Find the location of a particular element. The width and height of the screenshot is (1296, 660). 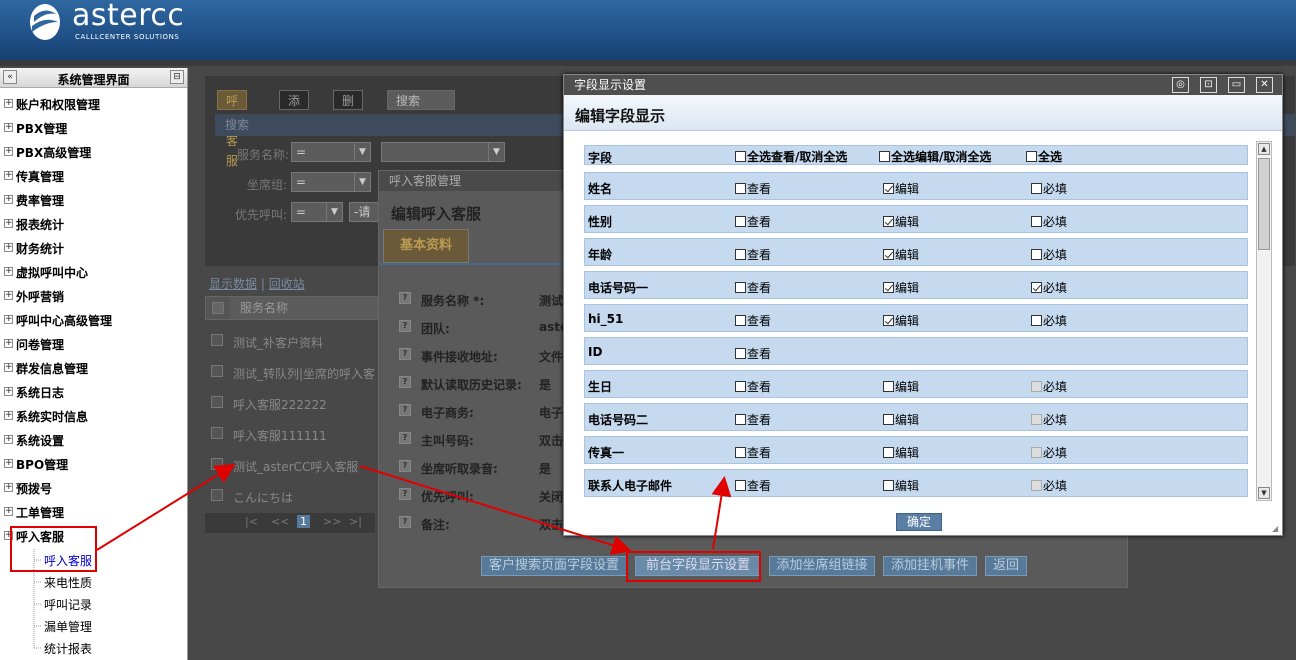

sidebar-item: + 群发信息管理 is located at coordinates (93, 369).